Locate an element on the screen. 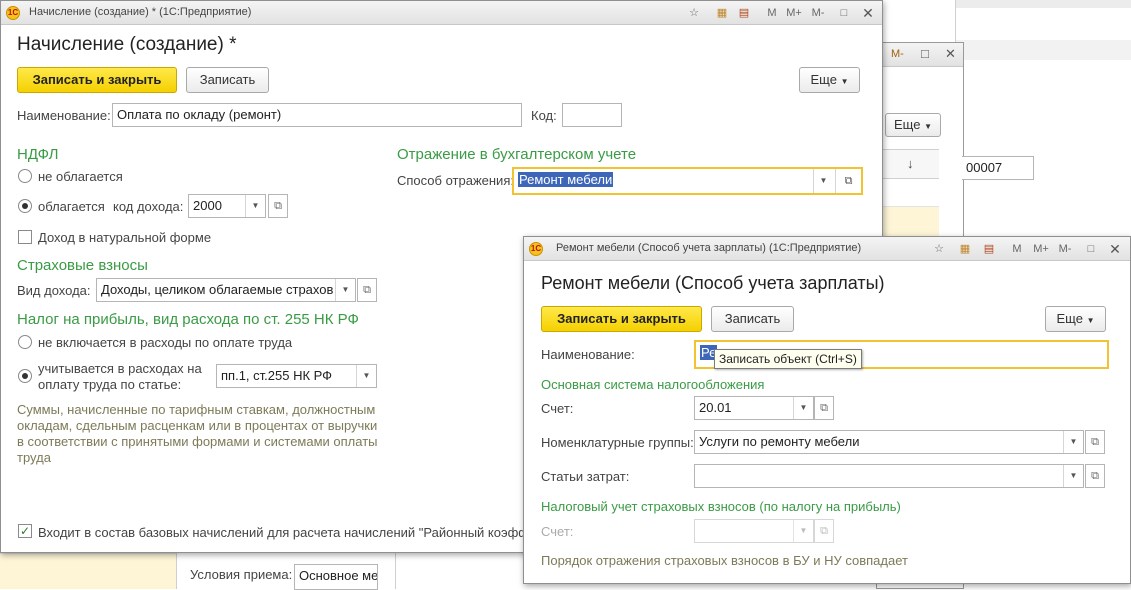 The width and height of the screenshot is (1131, 590). ndfl-heading: НДФЛ is located at coordinates (38, 154).